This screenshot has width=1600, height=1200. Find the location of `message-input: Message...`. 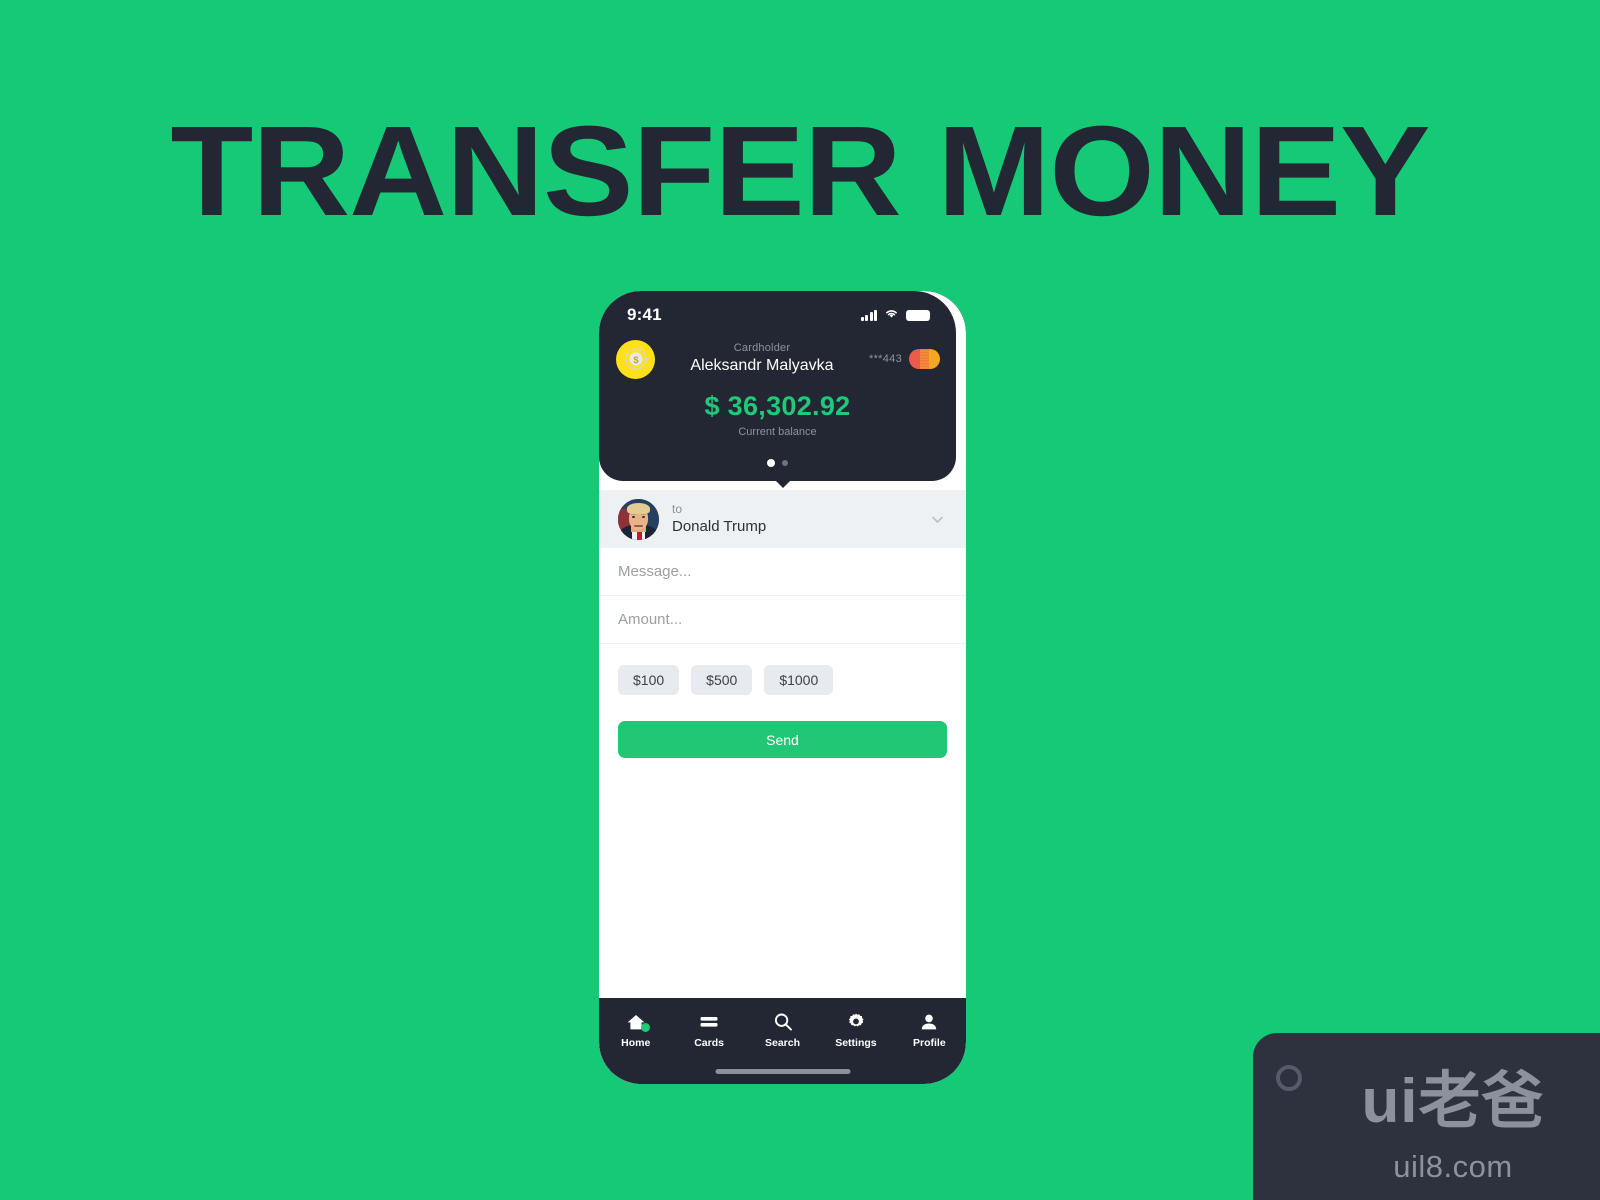

message-input: Message... is located at coordinates (782, 572).